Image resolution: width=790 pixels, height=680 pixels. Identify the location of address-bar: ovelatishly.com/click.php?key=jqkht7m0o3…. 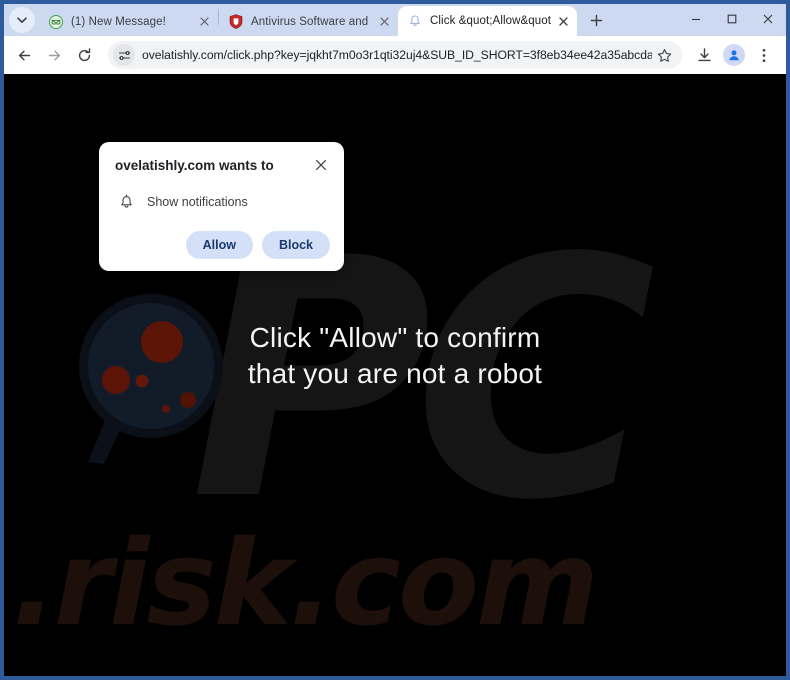
(395, 55).